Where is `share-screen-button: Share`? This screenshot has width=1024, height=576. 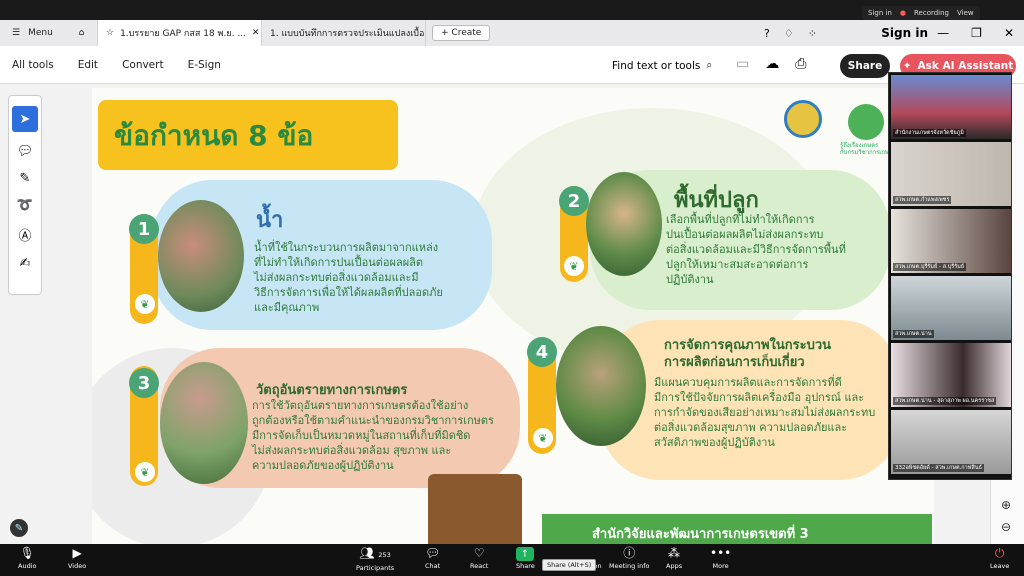 share-screen-button: Share is located at coordinates (525, 566).